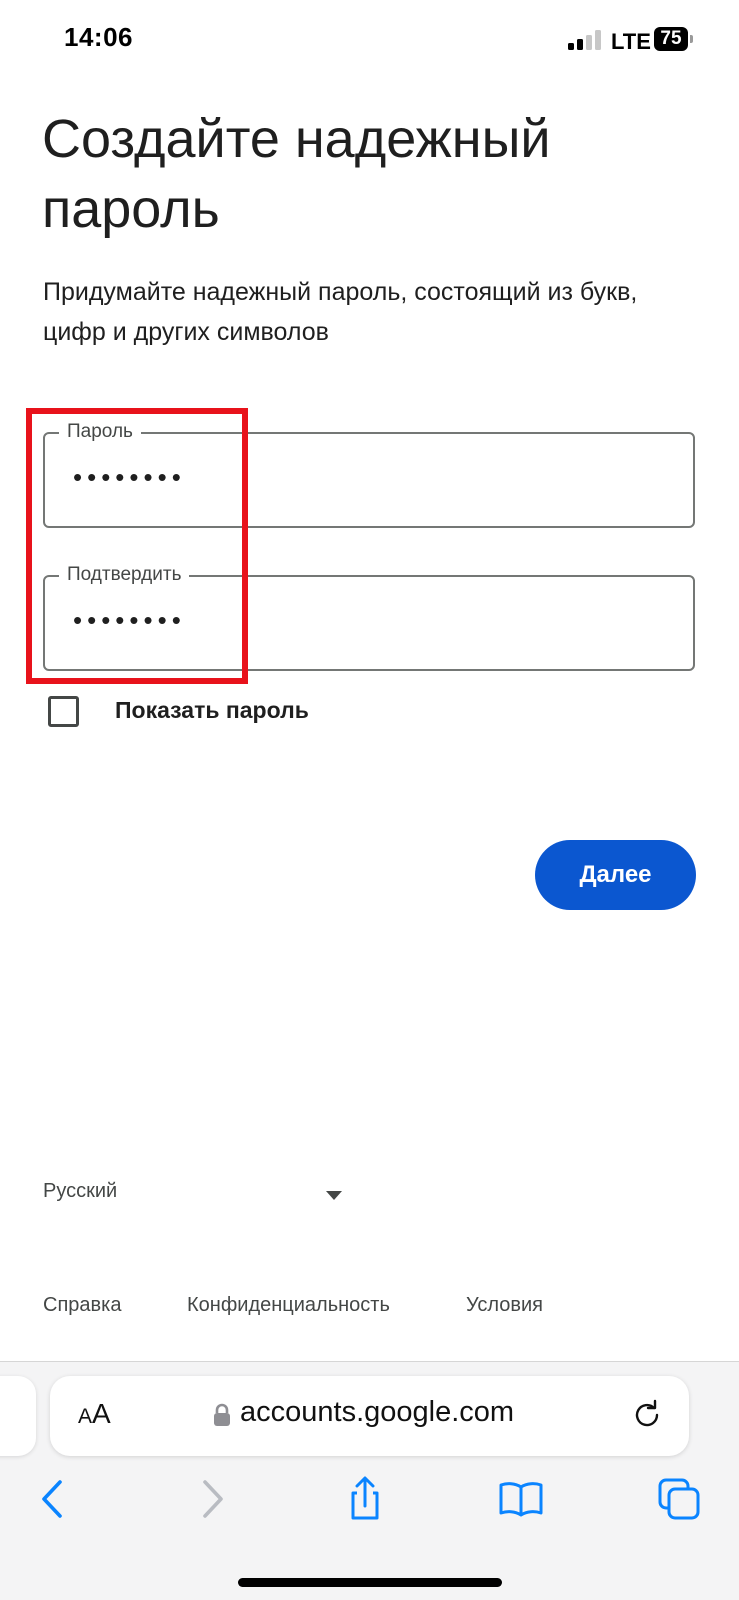 The width and height of the screenshot is (739, 1600). Describe the element at coordinates (98, 37) in the screenshot. I see `status-time: 14:06` at that location.